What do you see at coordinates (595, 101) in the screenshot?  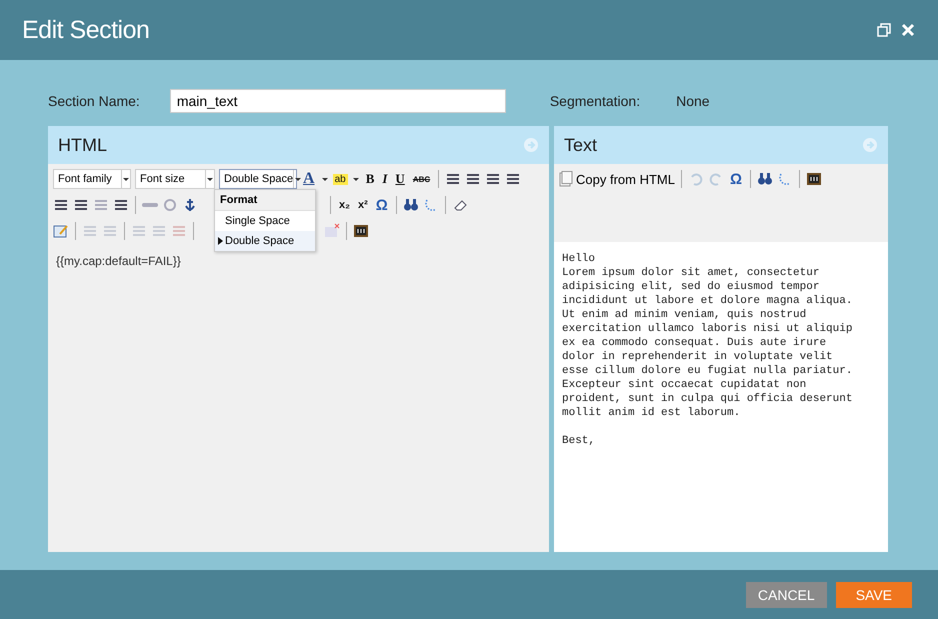 I see `field-label: Segmentation:` at bounding box center [595, 101].